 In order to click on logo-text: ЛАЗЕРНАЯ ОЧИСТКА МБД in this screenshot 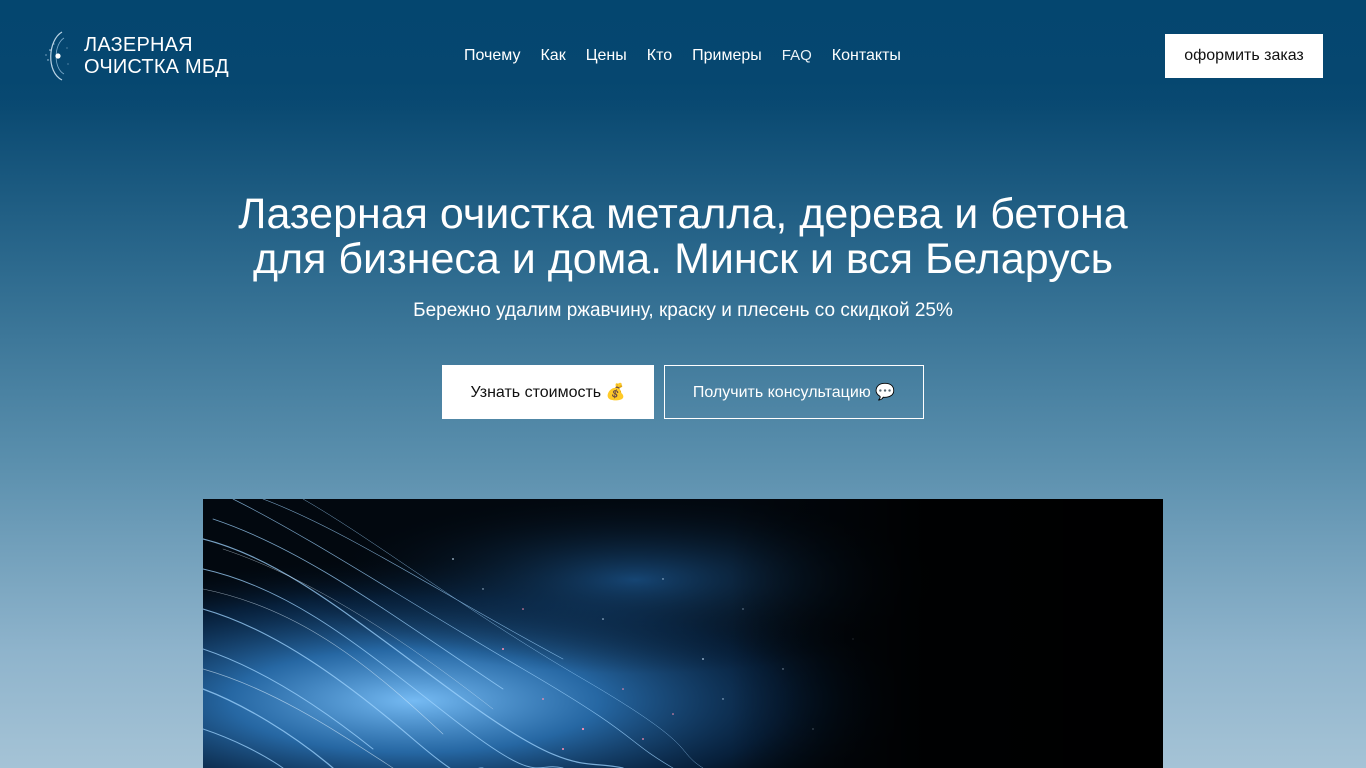, I will do `click(156, 56)`.